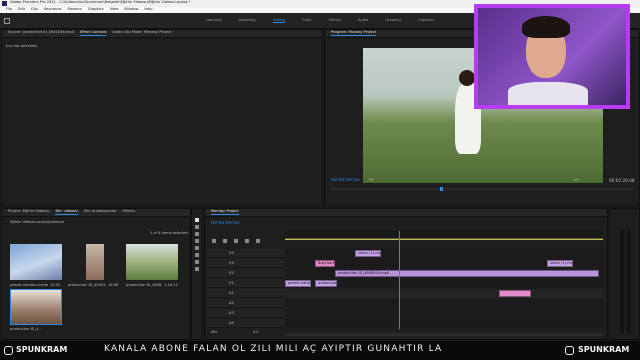  I want to click on track-header-a4: A4, so click(246, 323).